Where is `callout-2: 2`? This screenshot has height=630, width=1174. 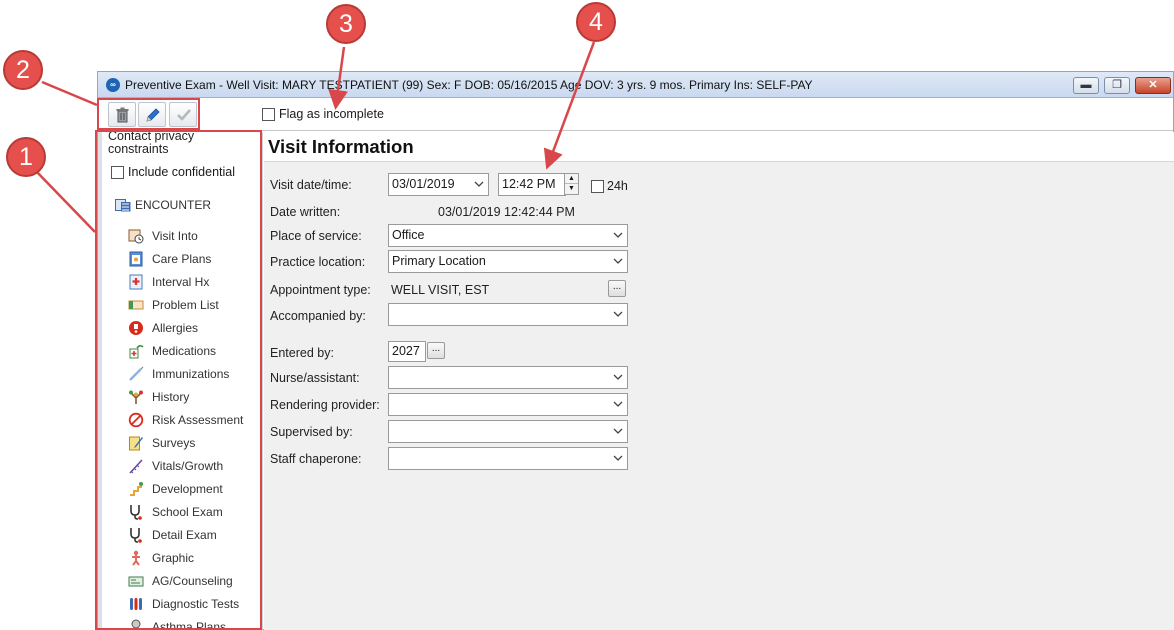
callout-2: 2 is located at coordinates (23, 70).